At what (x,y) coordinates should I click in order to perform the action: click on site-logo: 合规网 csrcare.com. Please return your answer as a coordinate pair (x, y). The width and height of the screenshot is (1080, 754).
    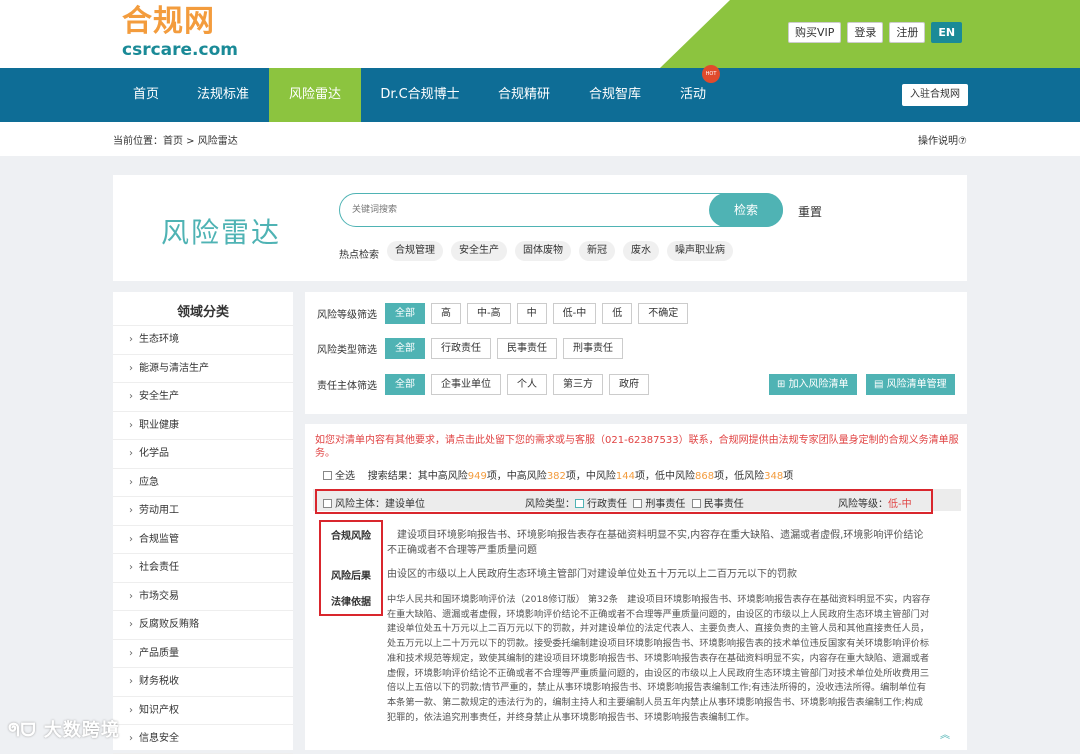
    Looking at the image, I should click on (180, 32).